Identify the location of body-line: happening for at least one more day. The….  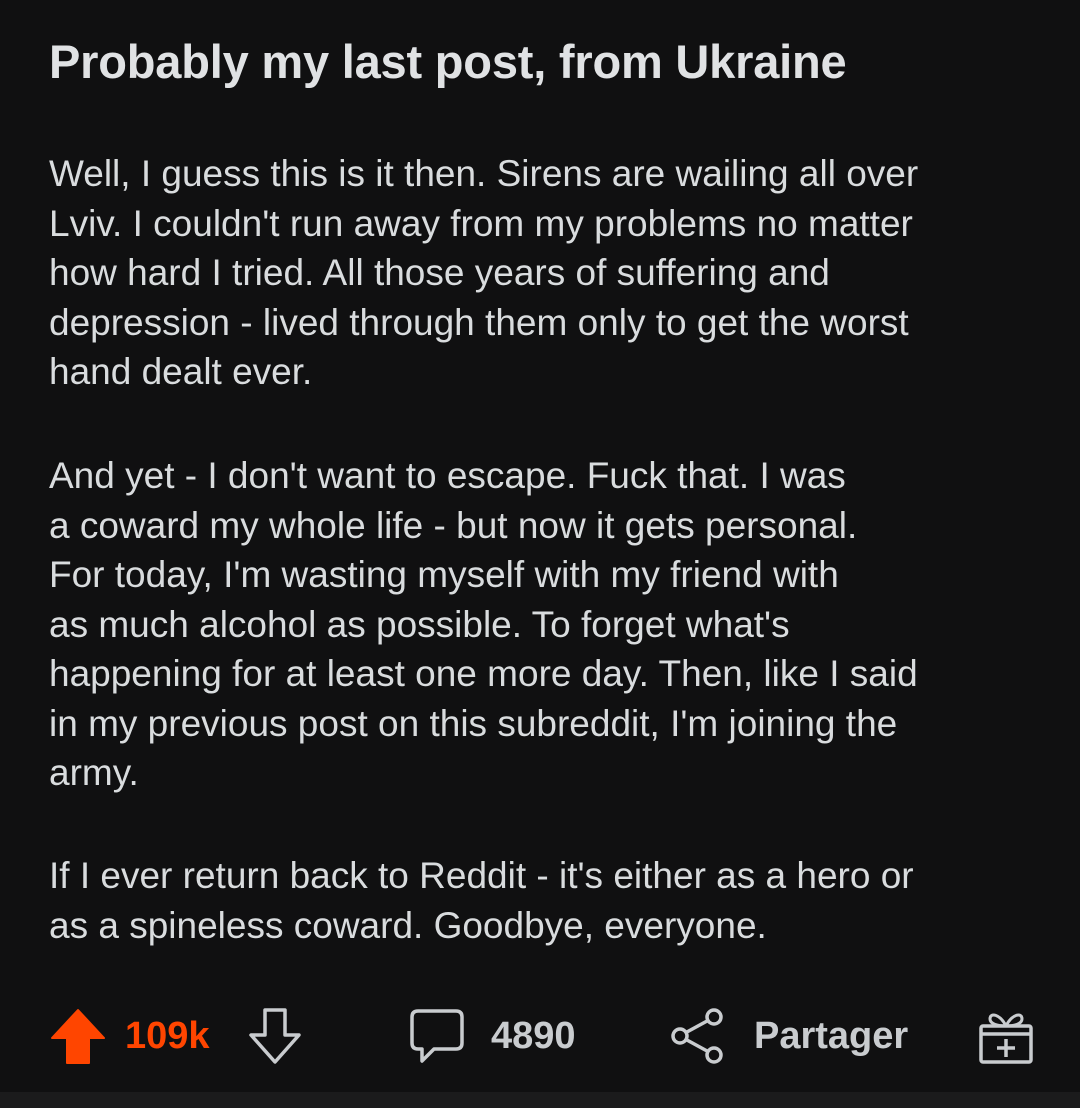
(483, 673).